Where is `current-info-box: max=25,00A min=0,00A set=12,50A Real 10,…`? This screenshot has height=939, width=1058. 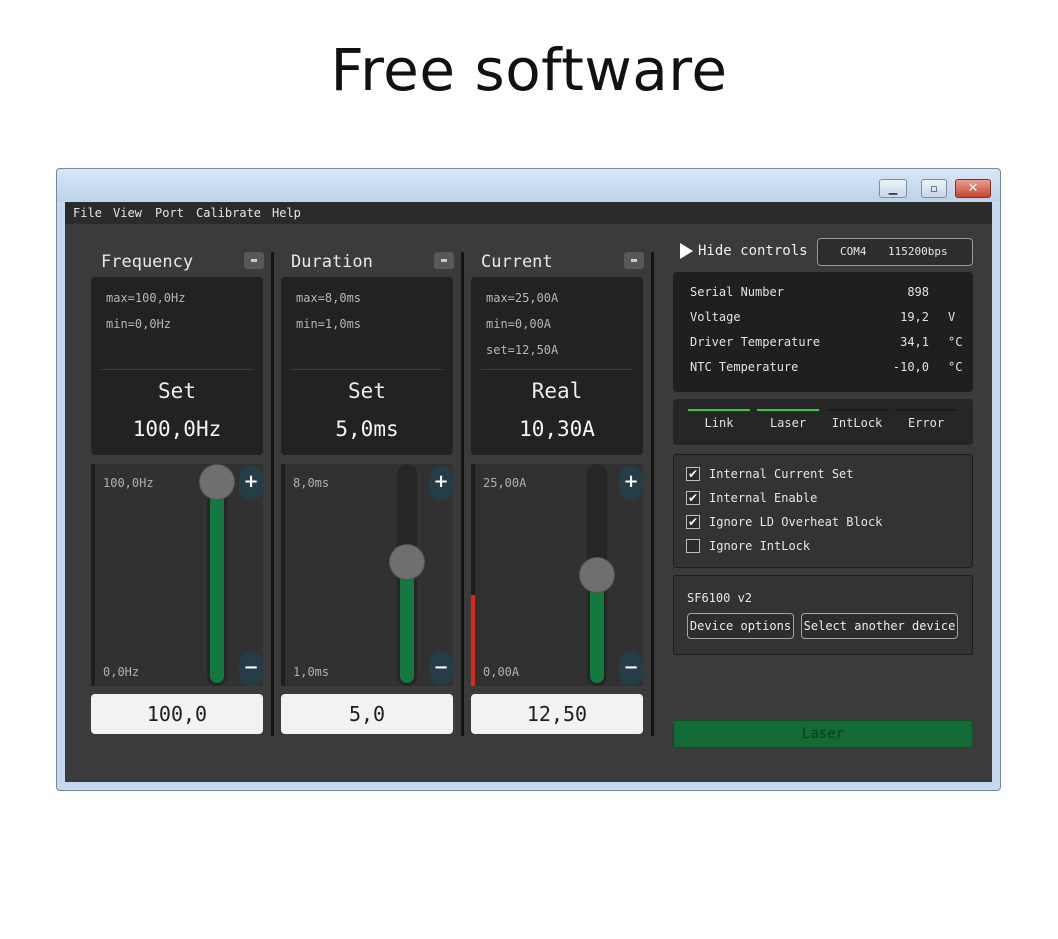
current-info-box: max=25,00A min=0,00A set=12,50A Real 10,… is located at coordinates (557, 366).